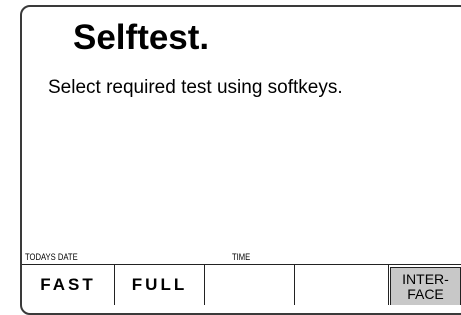 This screenshot has width=461, height=315. I want to click on interface-softkey: INTER- FACE, so click(425, 286).